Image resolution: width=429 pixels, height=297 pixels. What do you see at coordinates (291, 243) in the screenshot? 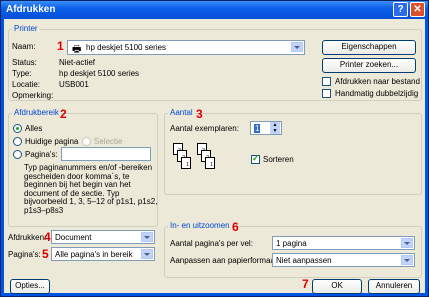
I see `per-sheet-value: 1 pagina` at bounding box center [291, 243].